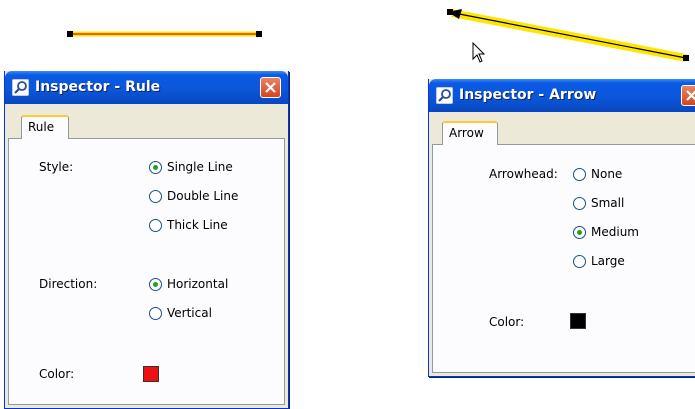  I want to click on rule-handle-end, so click(259, 34).